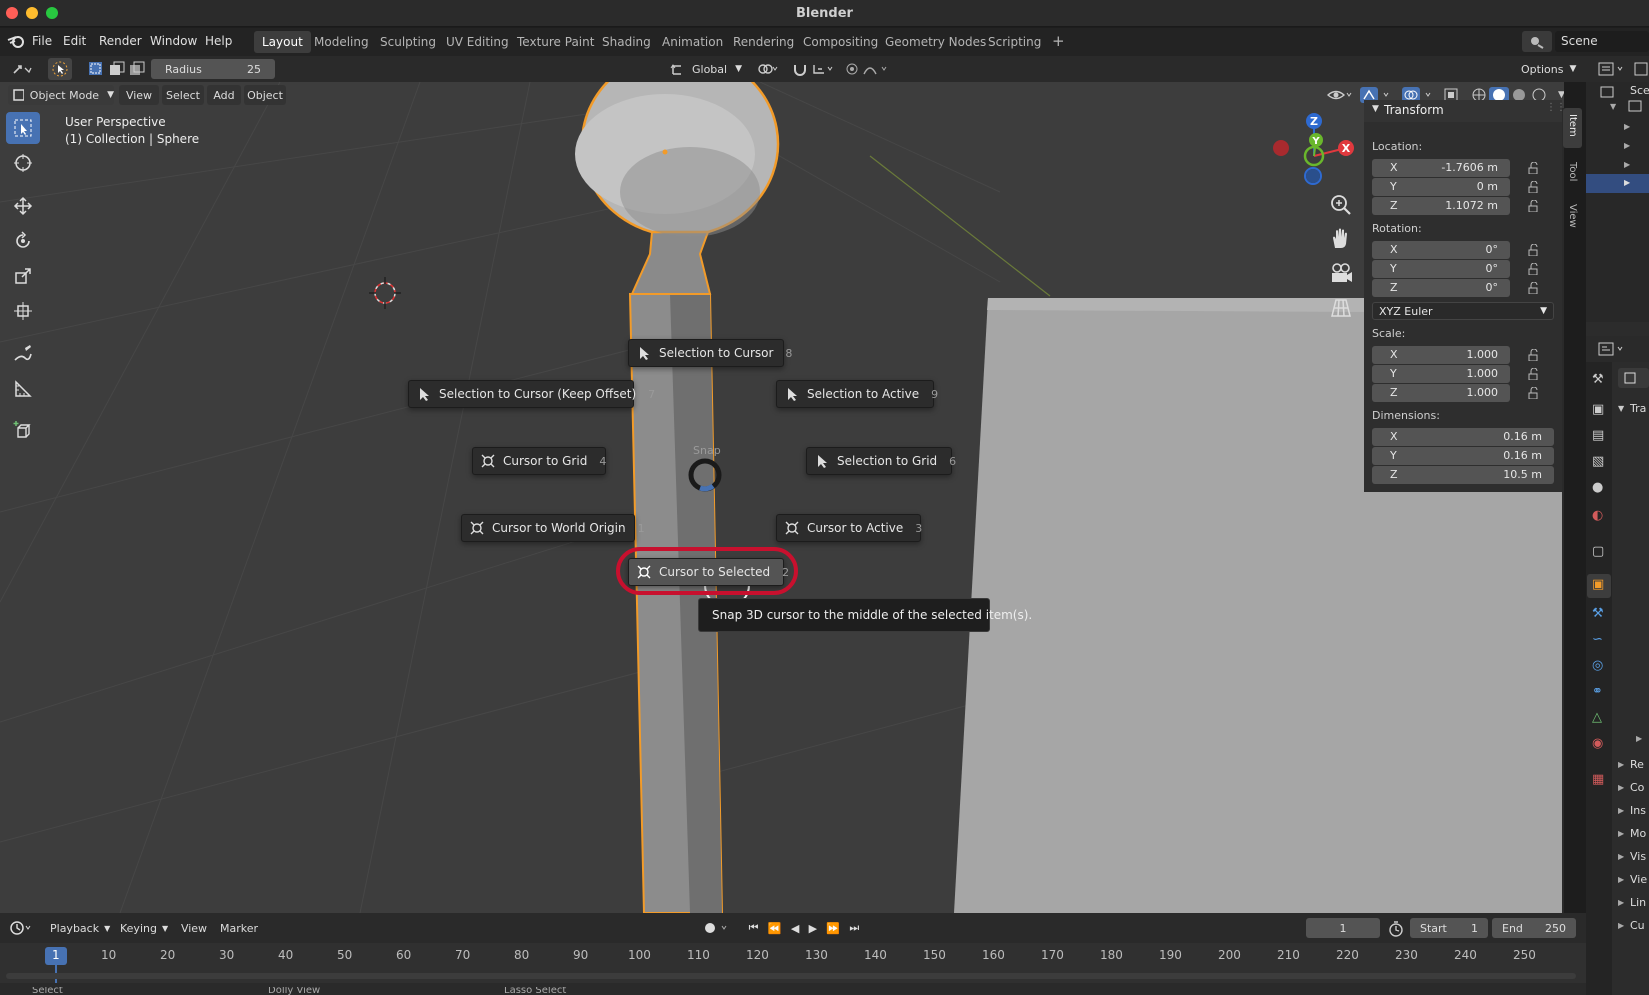 This screenshot has width=1649, height=995. What do you see at coordinates (1572, 217) in the screenshot?
I see `tab-view: View` at bounding box center [1572, 217].